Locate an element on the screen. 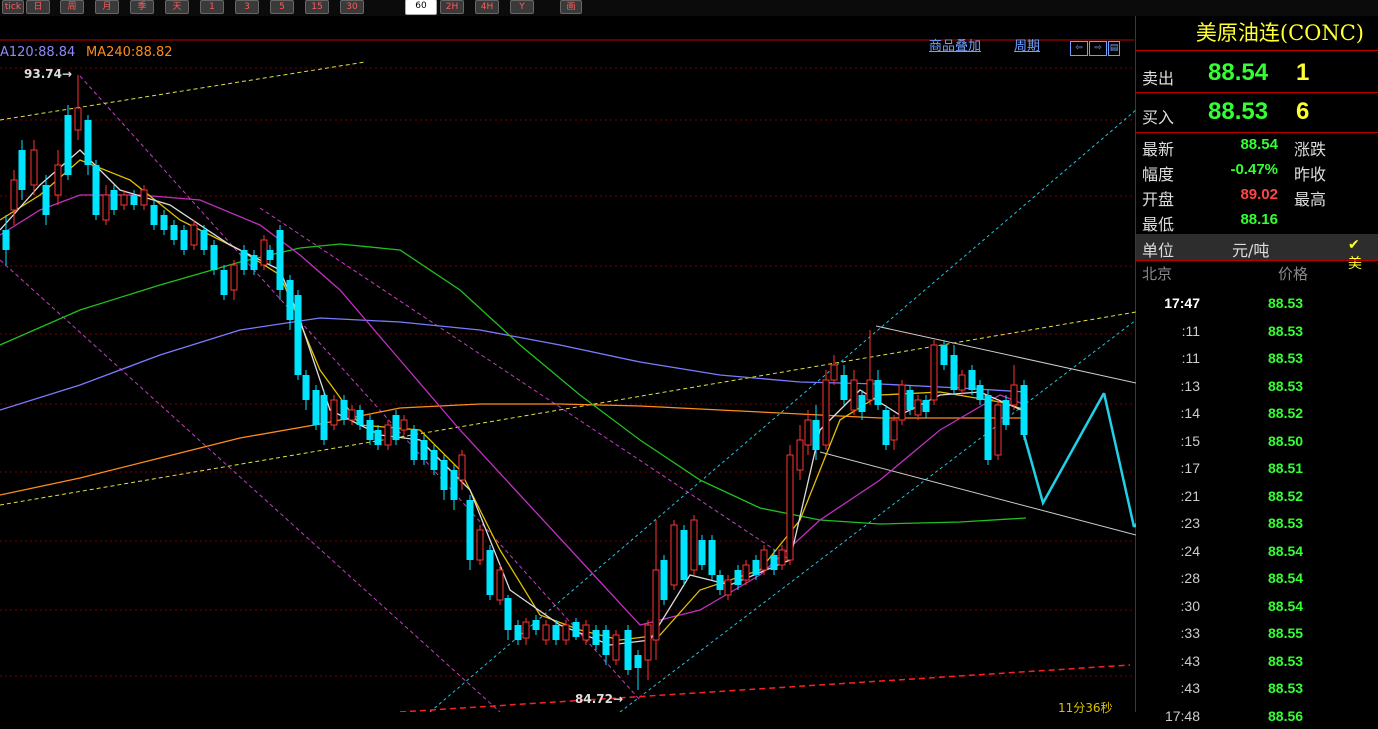 The image size is (1378, 729). back-icon: ⇦ is located at coordinates (1079, 48).